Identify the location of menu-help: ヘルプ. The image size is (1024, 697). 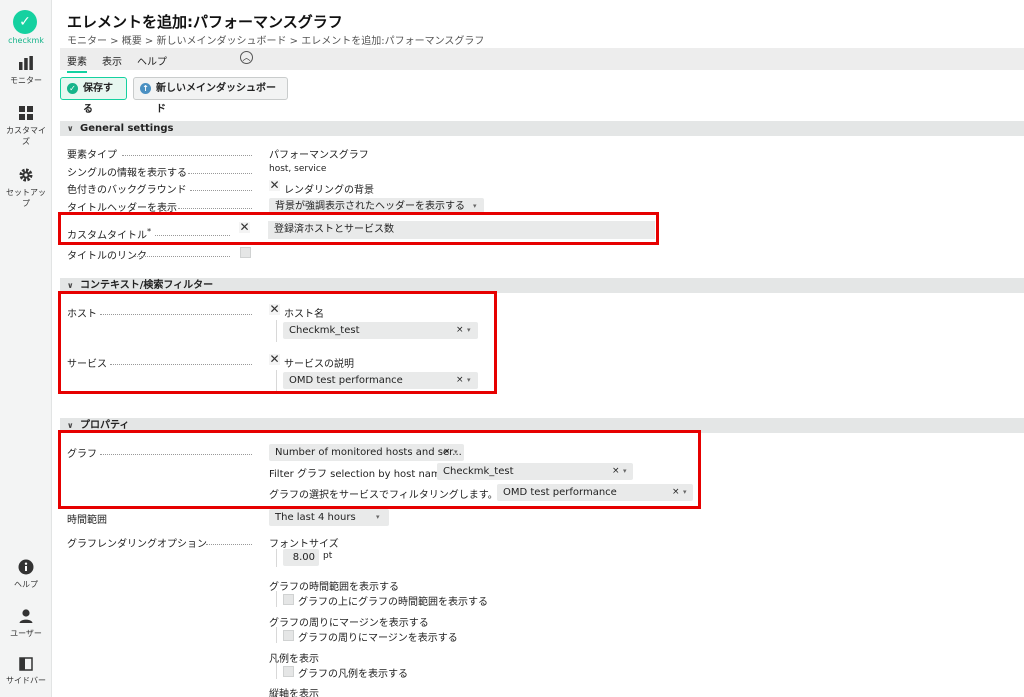
(152, 60).